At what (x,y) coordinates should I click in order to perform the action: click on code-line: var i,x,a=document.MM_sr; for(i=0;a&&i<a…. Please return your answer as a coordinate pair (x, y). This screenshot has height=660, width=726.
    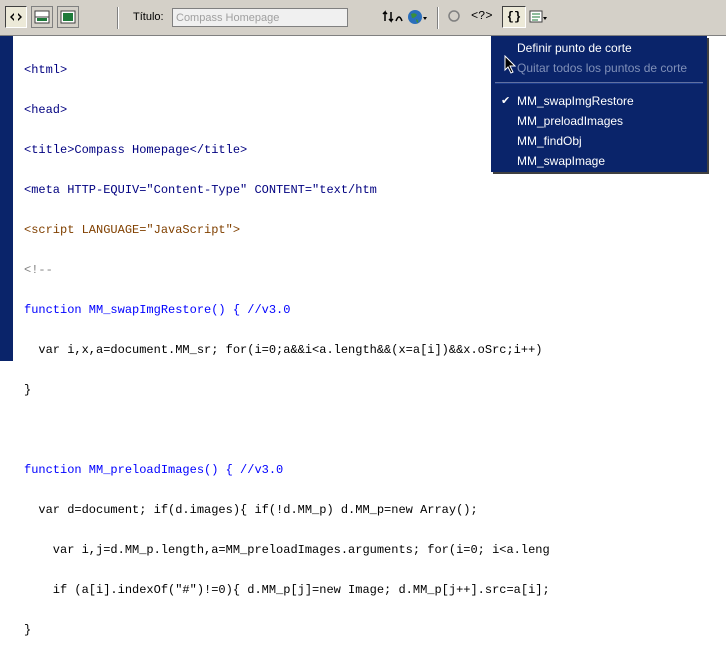
    Looking at the image, I should click on (283, 350).